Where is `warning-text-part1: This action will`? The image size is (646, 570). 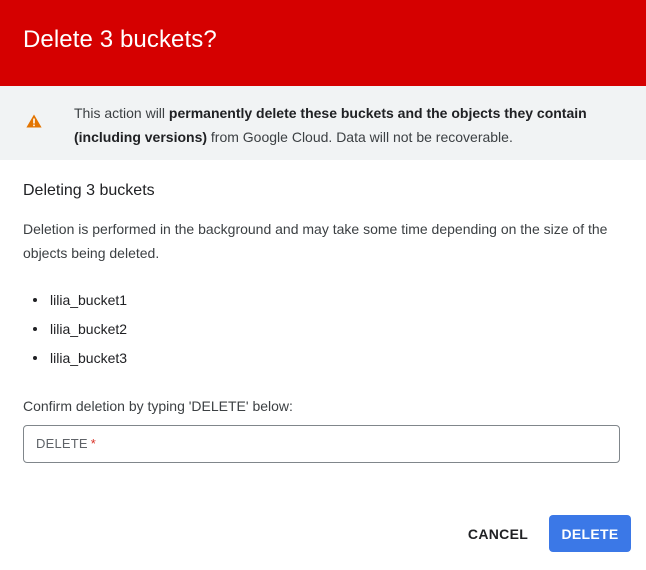
warning-text-part1: This action will is located at coordinates (121, 113).